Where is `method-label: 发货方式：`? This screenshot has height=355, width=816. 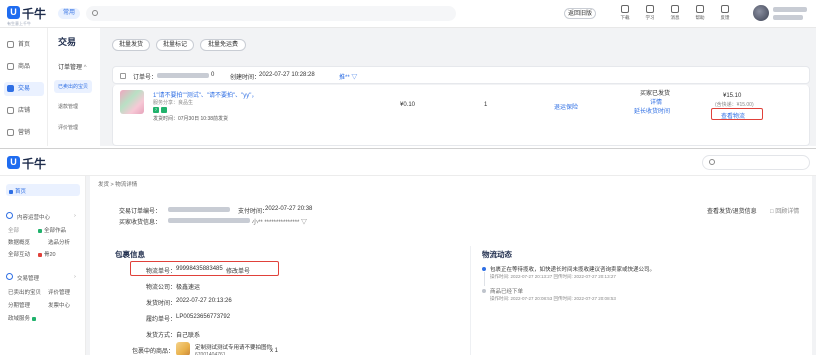
method-label: 发货方式： is located at coordinates (161, 336).